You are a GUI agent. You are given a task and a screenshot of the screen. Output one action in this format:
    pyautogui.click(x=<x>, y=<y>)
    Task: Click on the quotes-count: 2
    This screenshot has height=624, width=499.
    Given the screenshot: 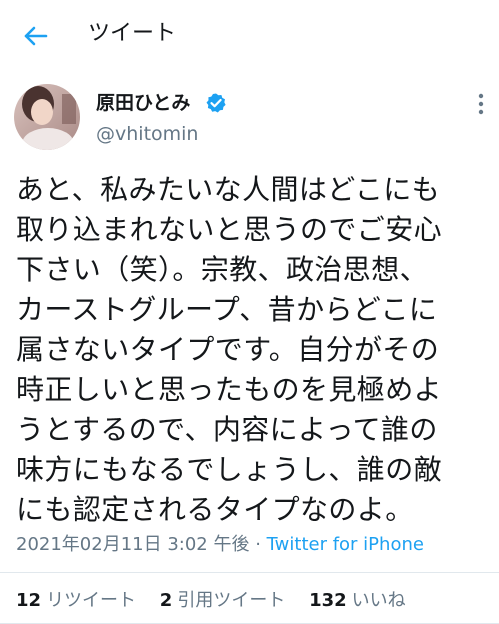 What is the action you would take?
    pyautogui.click(x=166, y=600)
    